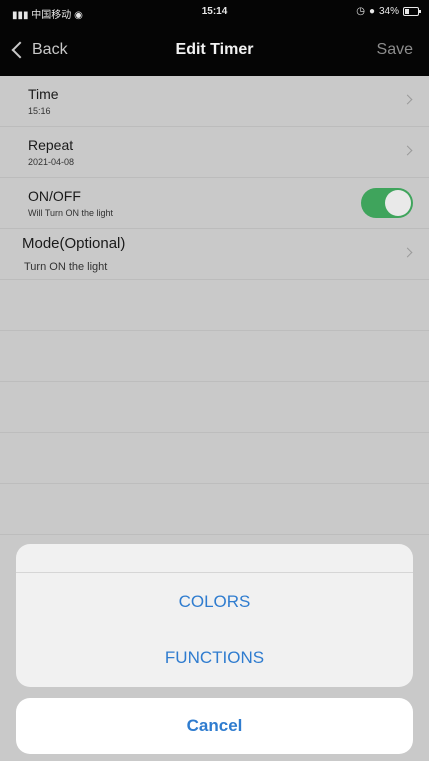 The image size is (429, 761). Describe the element at coordinates (43, 94) in the screenshot. I see `time-title: Time` at that location.